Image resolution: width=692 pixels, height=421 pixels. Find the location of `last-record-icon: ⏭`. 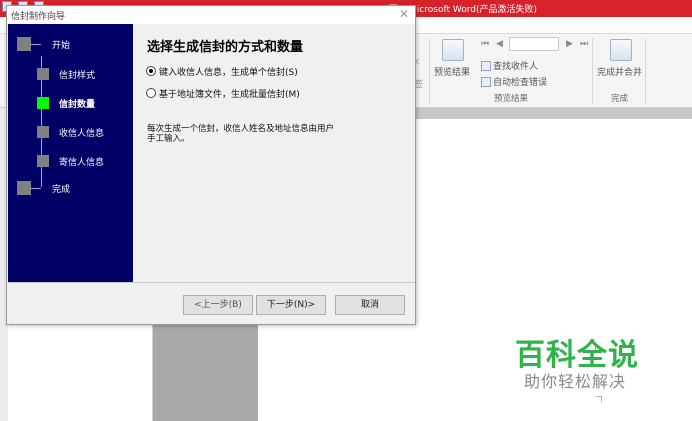

last-record-icon: ⏭ is located at coordinates (584, 44).